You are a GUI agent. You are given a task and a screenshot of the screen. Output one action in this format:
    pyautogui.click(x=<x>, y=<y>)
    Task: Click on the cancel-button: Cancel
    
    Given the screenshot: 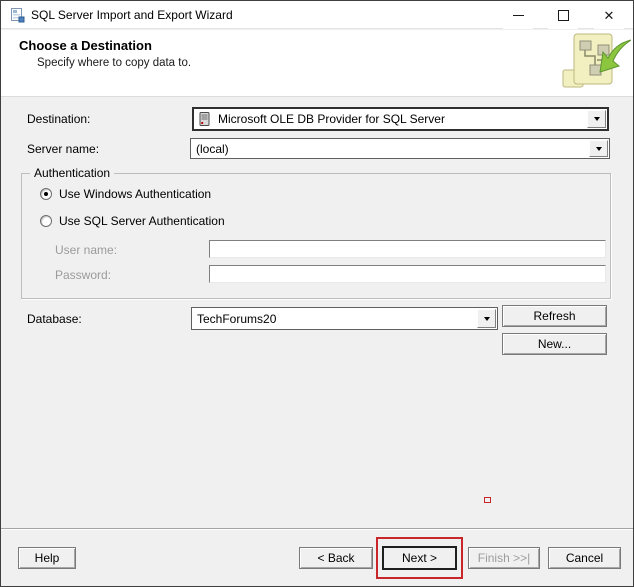 What is the action you would take?
    pyautogui.click(x=584, y=558)
    